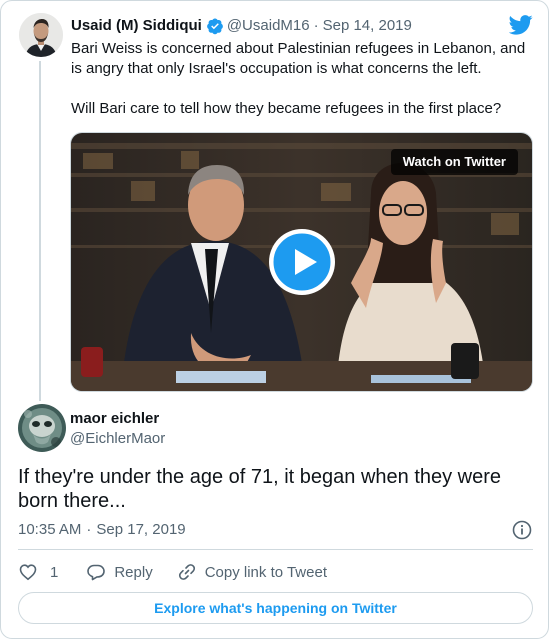 The width and height of the screenshot is (550, 640). What do you see at coordinates (49, 530) in the screenshot?
I see `tweet-time: 10:35 AM` at bounding box center [49, 530].